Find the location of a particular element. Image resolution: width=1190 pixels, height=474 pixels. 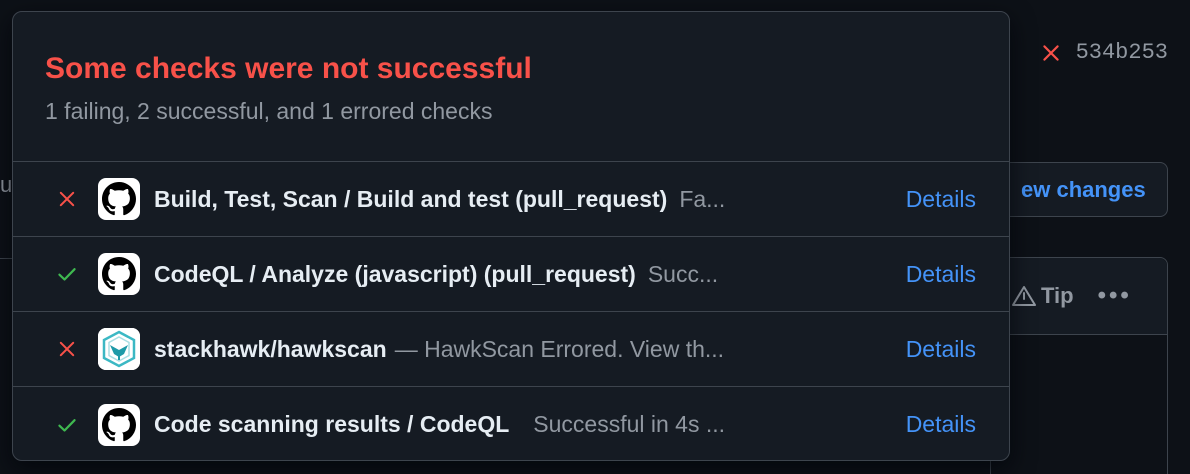

commit-sha: 534b253 is located at coordinates (1122, 52).